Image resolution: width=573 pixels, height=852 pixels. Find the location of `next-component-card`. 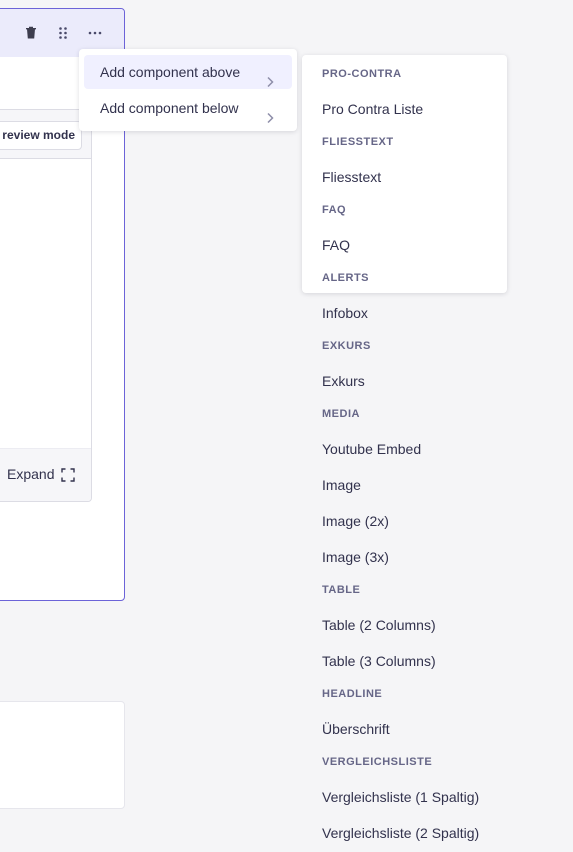

next-component-card is located at coordinates (62, 755).